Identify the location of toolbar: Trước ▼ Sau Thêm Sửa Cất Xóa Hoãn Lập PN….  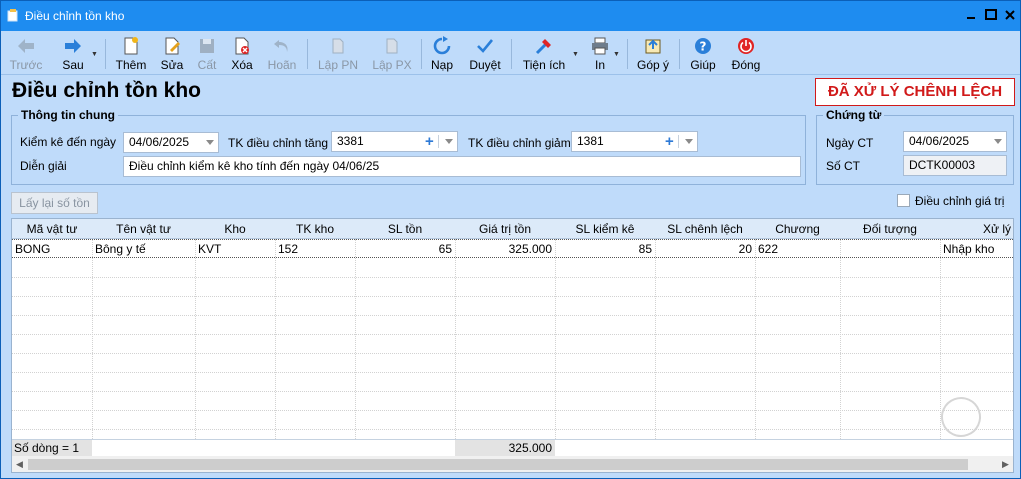
(510, 53).